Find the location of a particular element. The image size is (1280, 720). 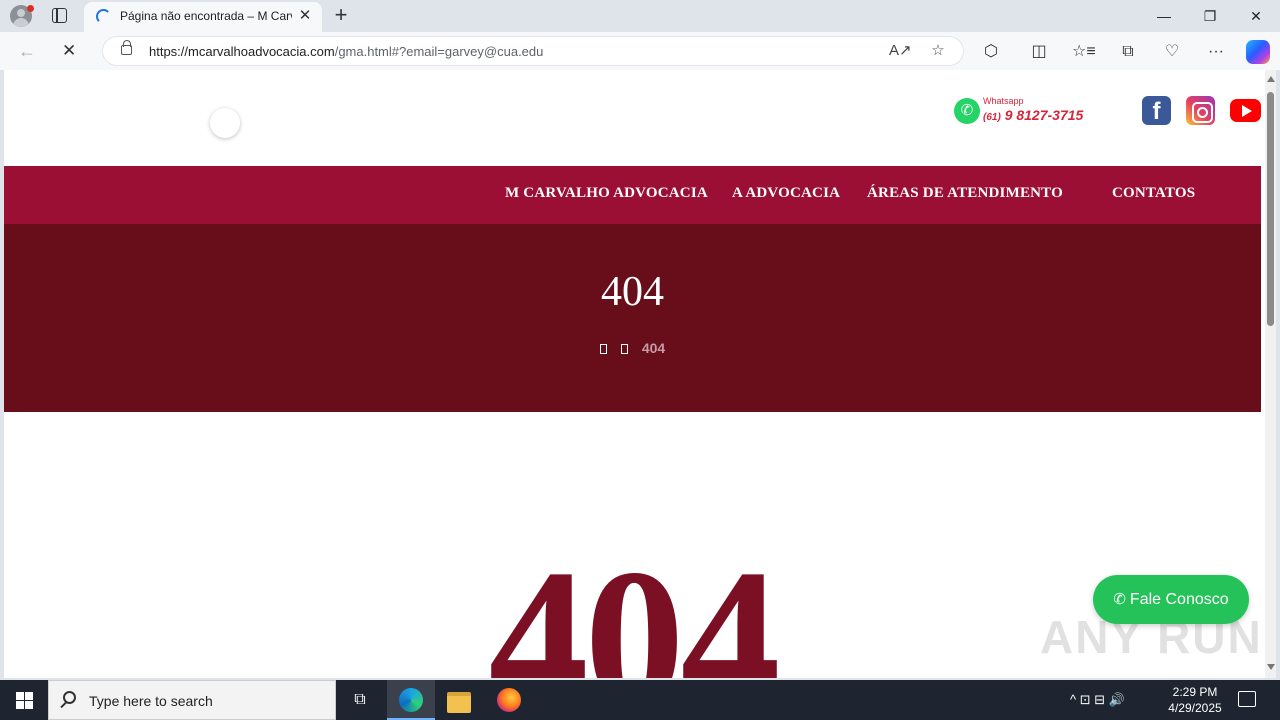

fale-conosco-button: ✆ Fale Conosco is located at coordinates (1171, 599).